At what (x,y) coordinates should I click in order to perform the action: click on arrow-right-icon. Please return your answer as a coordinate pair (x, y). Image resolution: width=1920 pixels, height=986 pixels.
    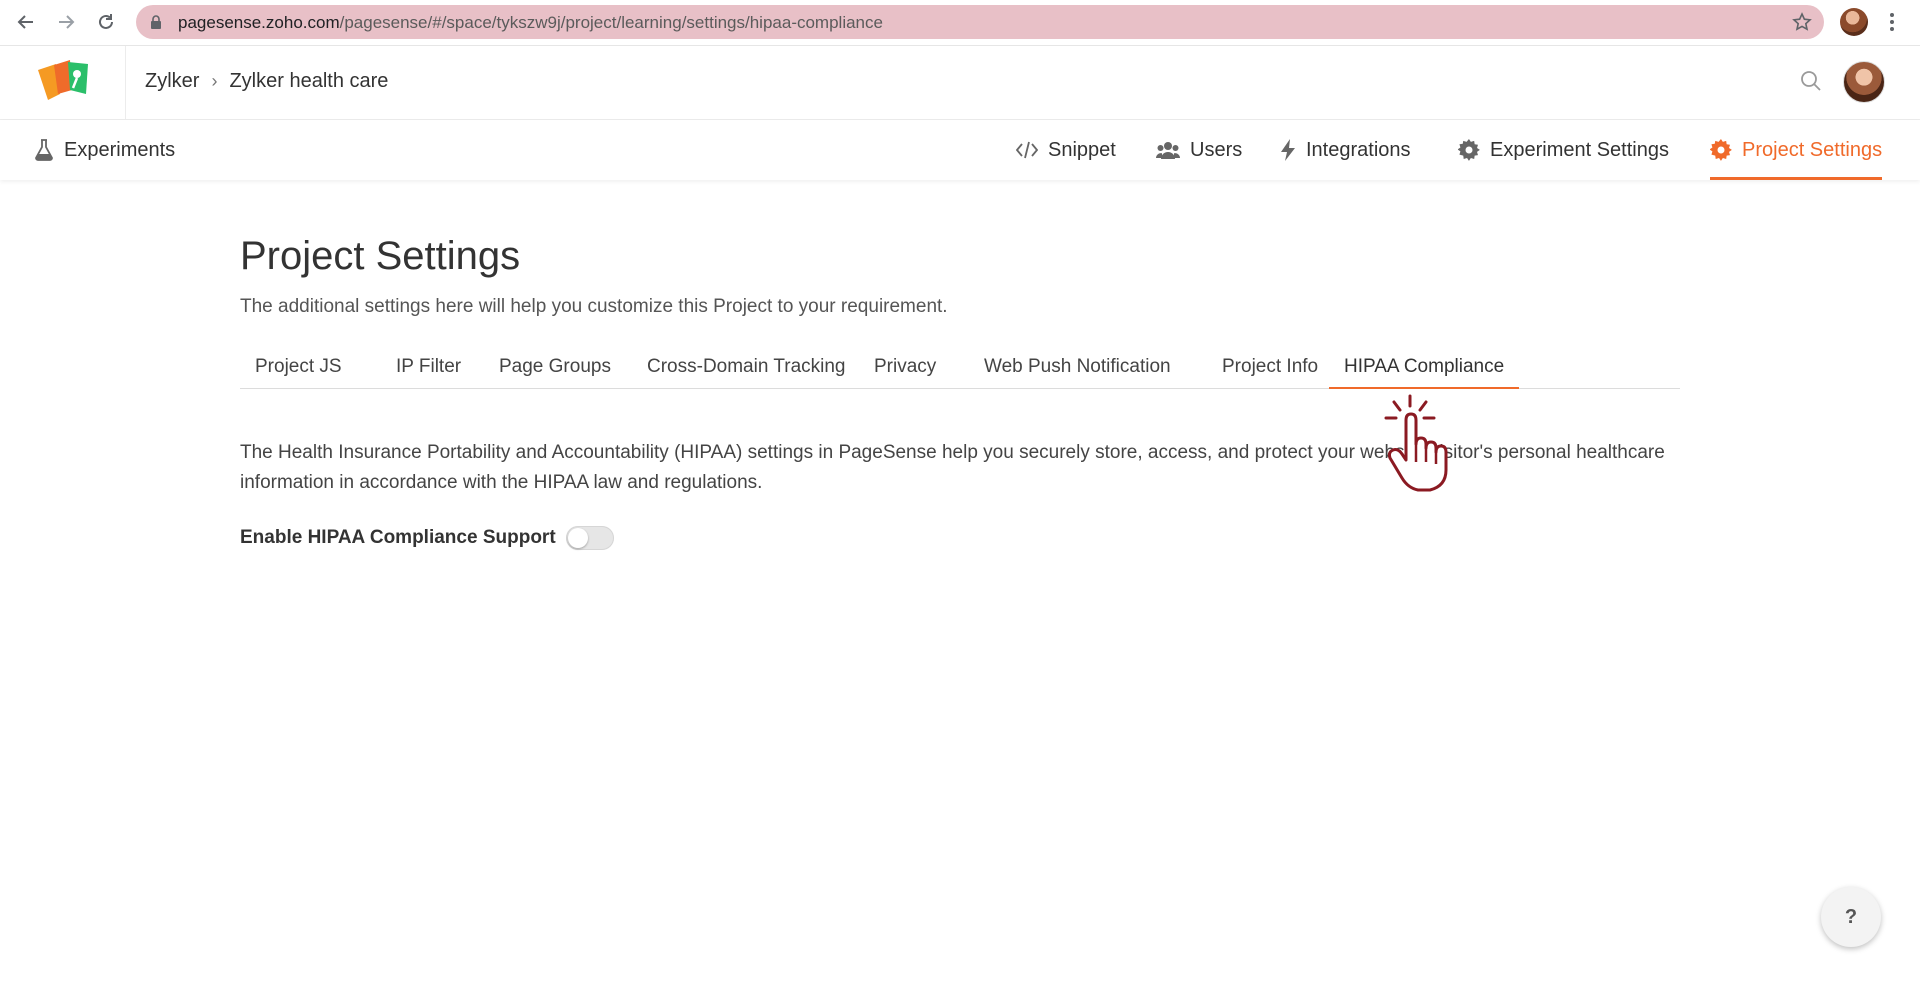
    Looking at the image, I should click on (67, 22).